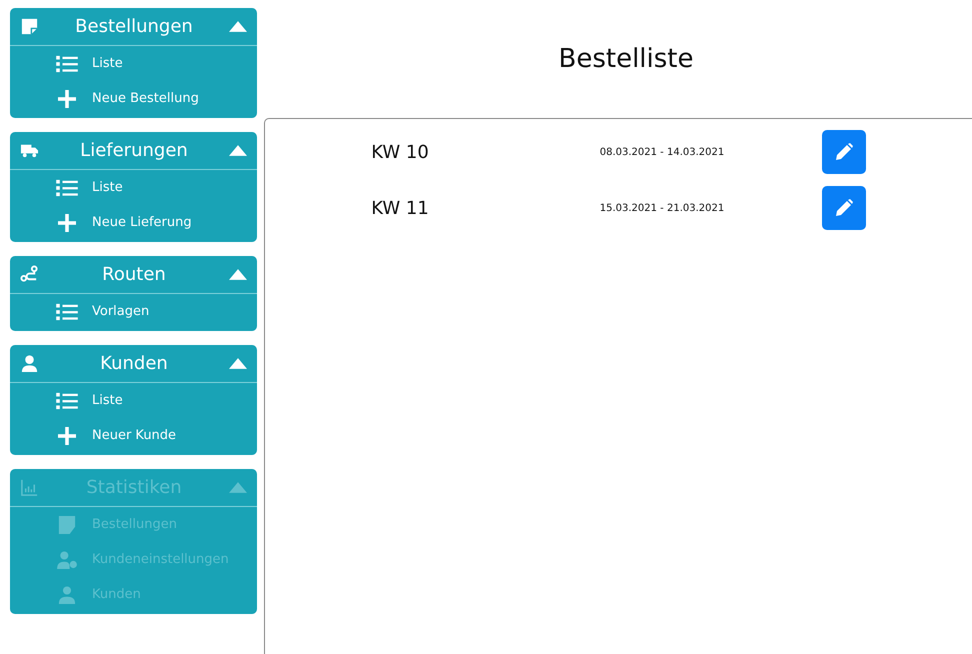 The height and width of the screenshot is (654, 972). I want to click on date-range: 15.03.2021 - 21.03.2021, so click(662, 208).